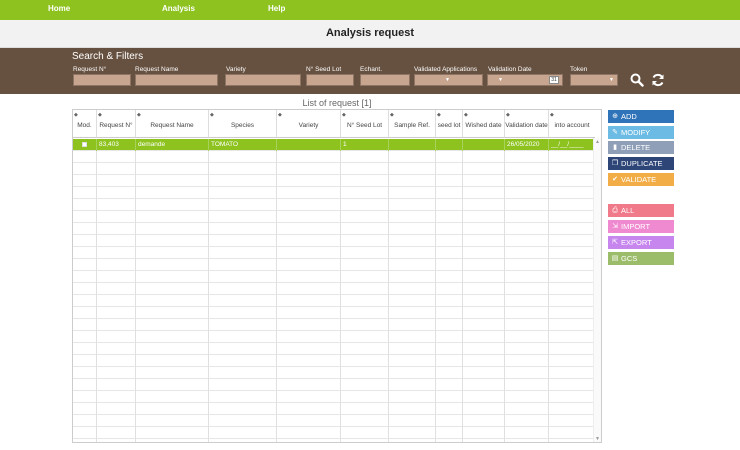 This screenshot has height=450, width=740. What do you see at coordinates (412, 124) in the screenshot?
I see `col-header-sample-ref: ◆ Sample Ref.` at bounding box center [412, 124].